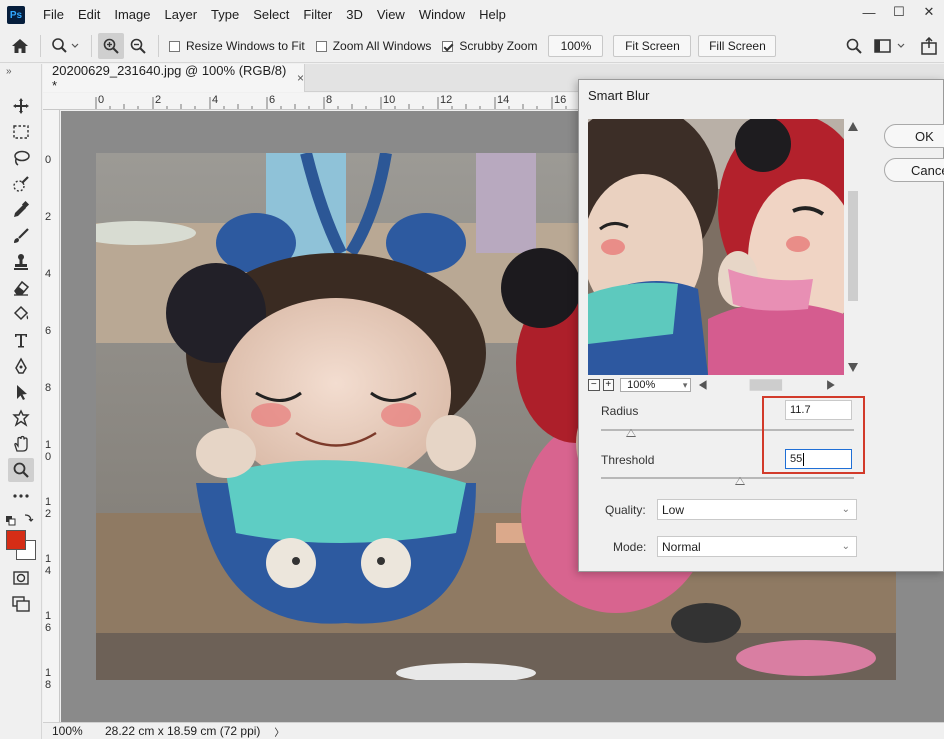 The width and height of the screenshot is (944, 739). I want to click on chevron-down-icon: ⌄, so click(845, 546).